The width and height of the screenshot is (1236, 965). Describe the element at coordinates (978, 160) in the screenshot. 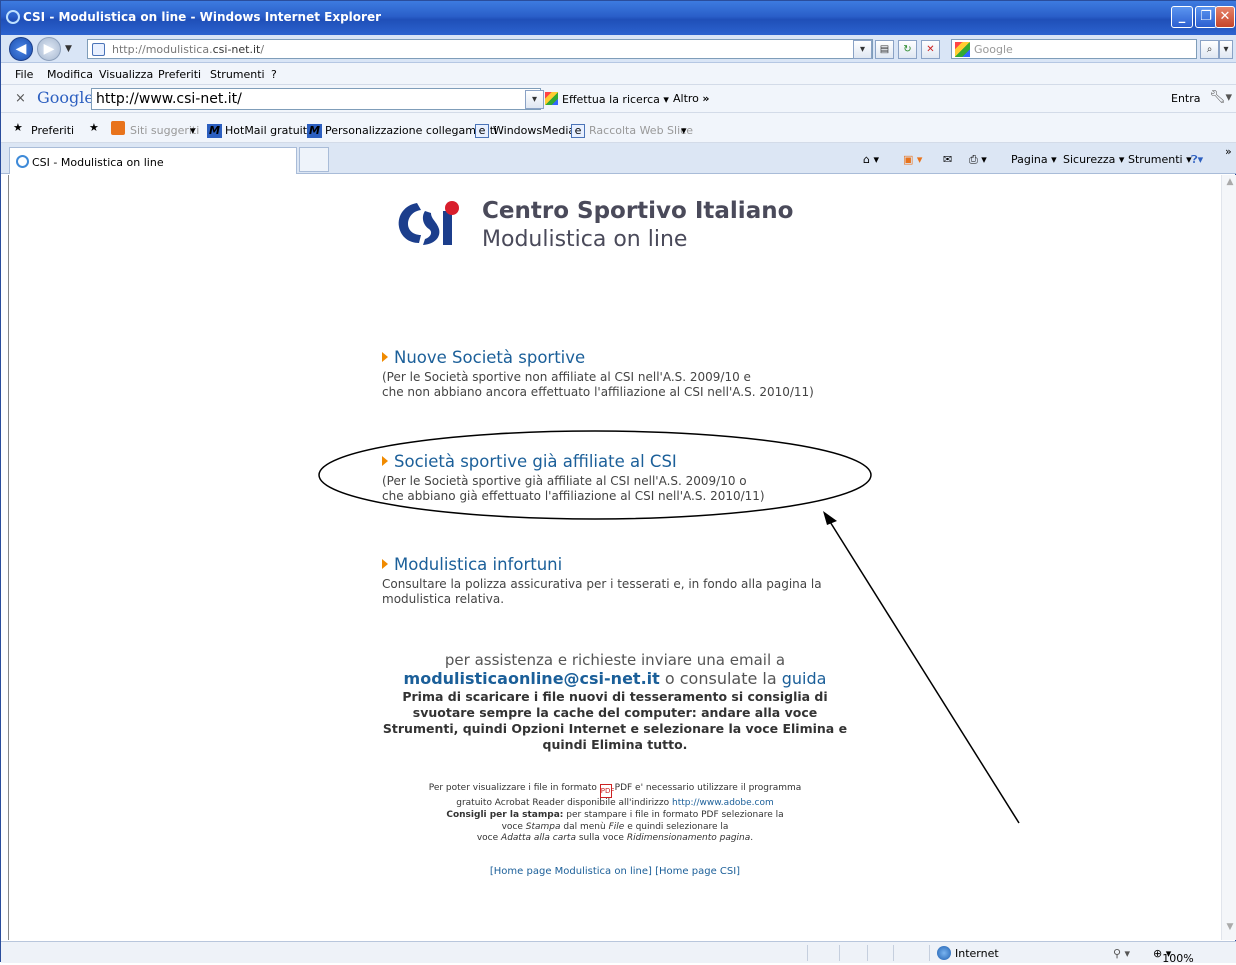

I see `print-icon: ⎙ ▾` at that location.